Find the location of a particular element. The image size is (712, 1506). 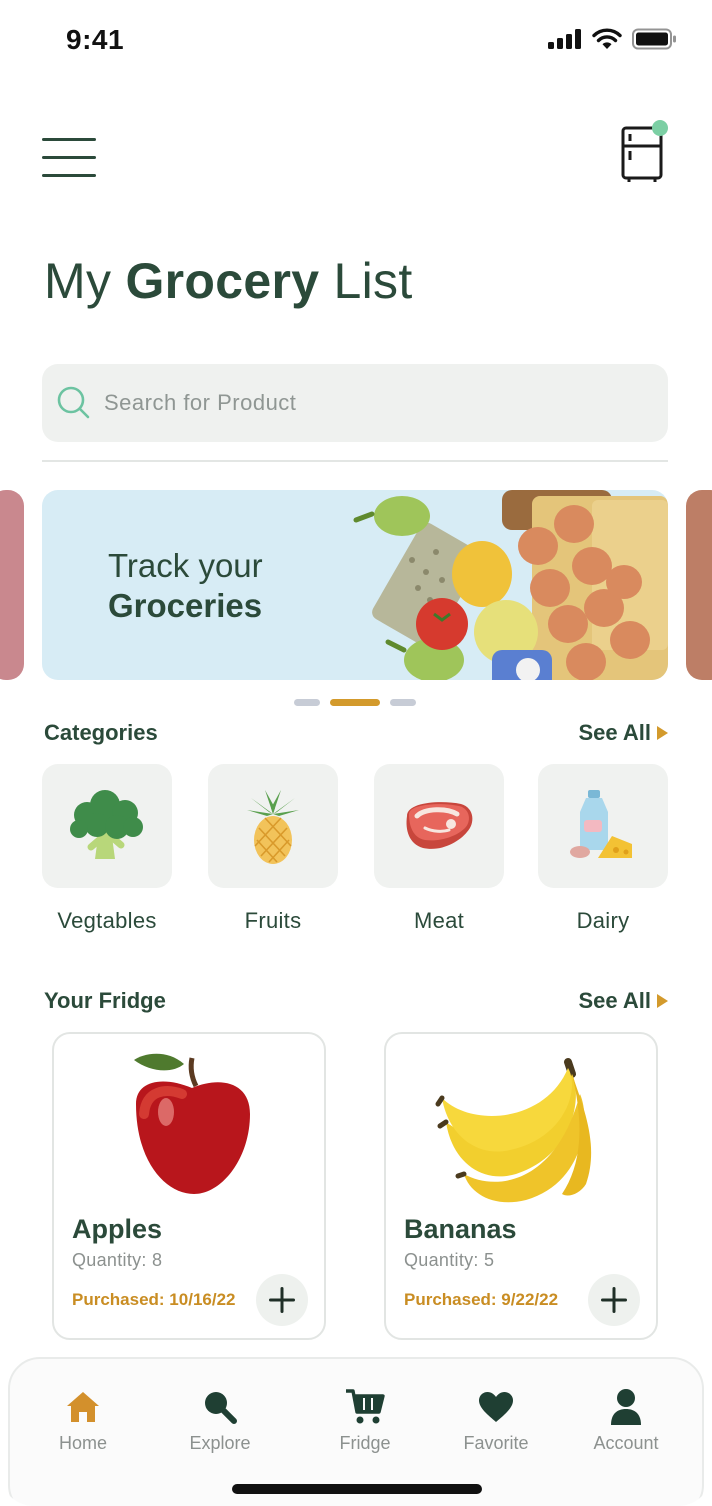

category-dairy: Dairy is located at coordinates (603, 849).